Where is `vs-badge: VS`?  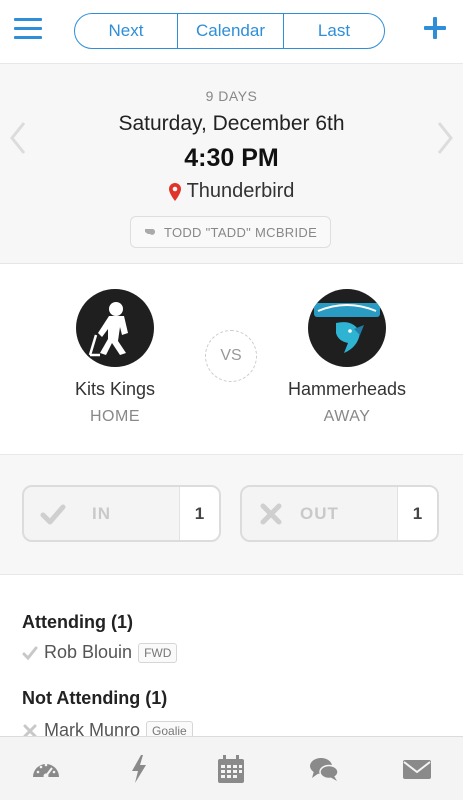
vs-badge: VS is located at coordinates (231, 356).